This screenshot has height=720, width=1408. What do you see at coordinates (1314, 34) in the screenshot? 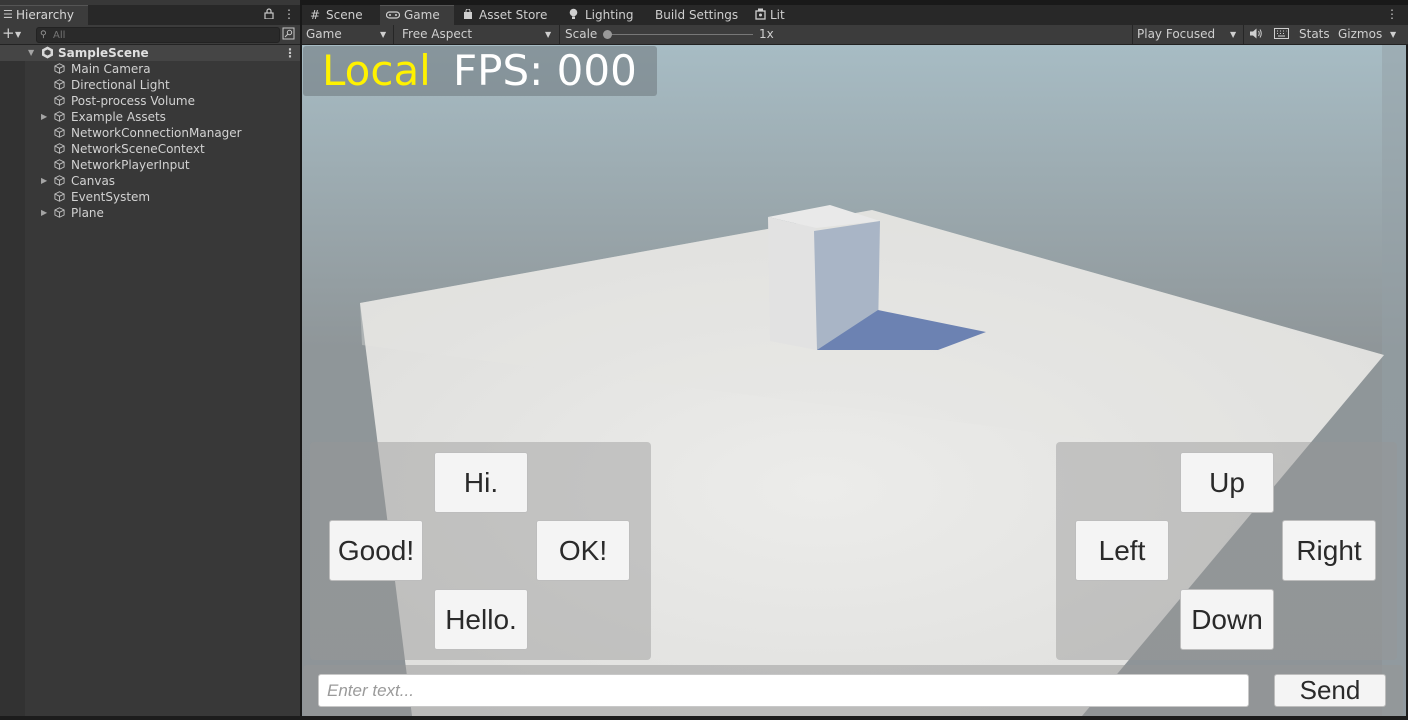
I see `stats-button: Stats` at bounding box center [1314, 34].